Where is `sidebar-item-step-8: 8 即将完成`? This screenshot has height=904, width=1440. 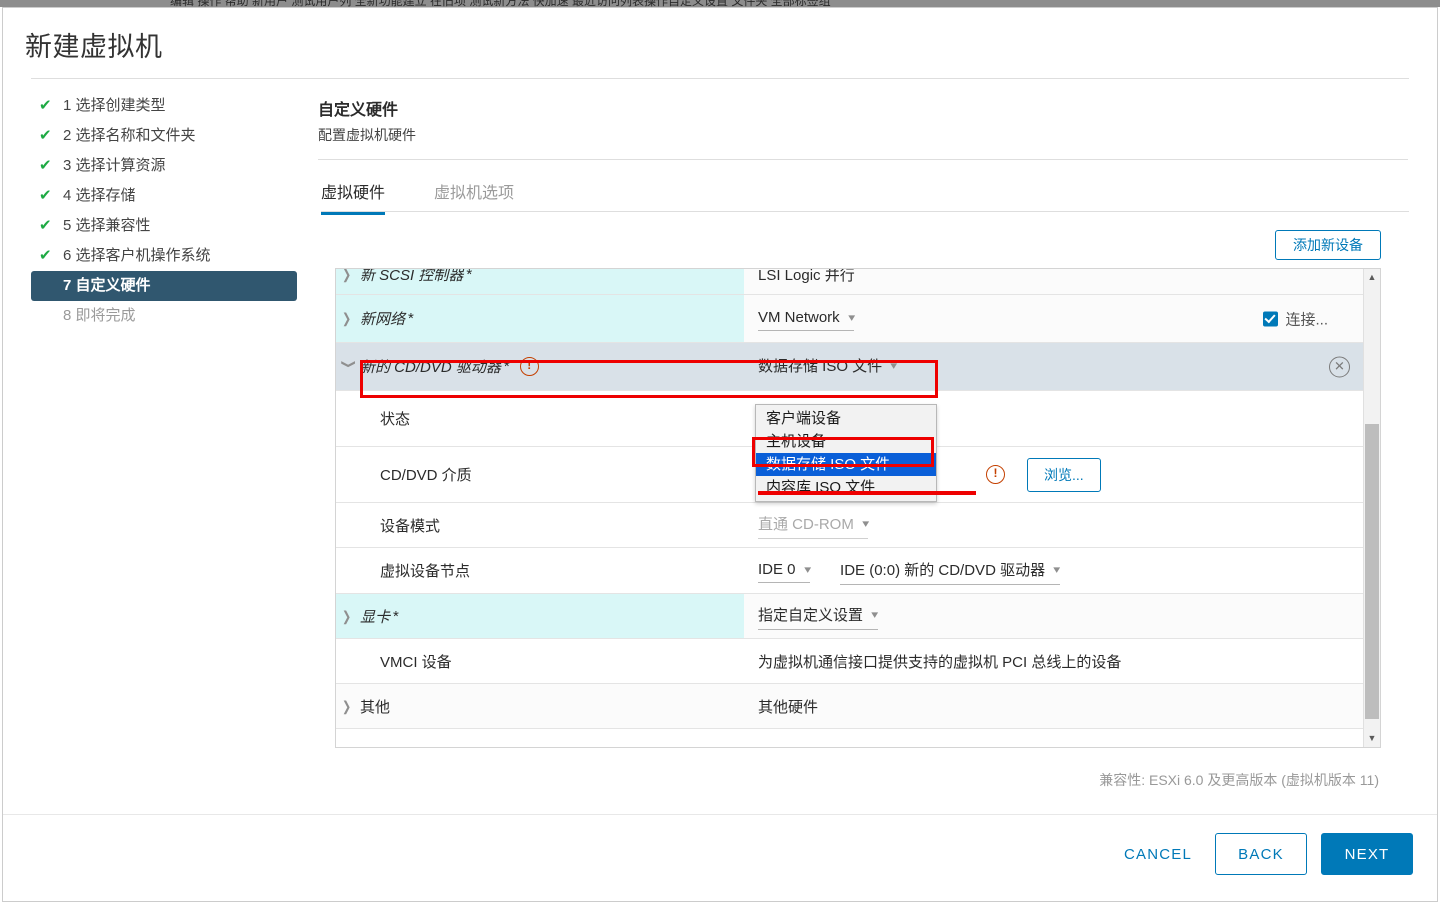 sidebar-item-step-8: 8 即将完成 is located at coordinates (165, 316).